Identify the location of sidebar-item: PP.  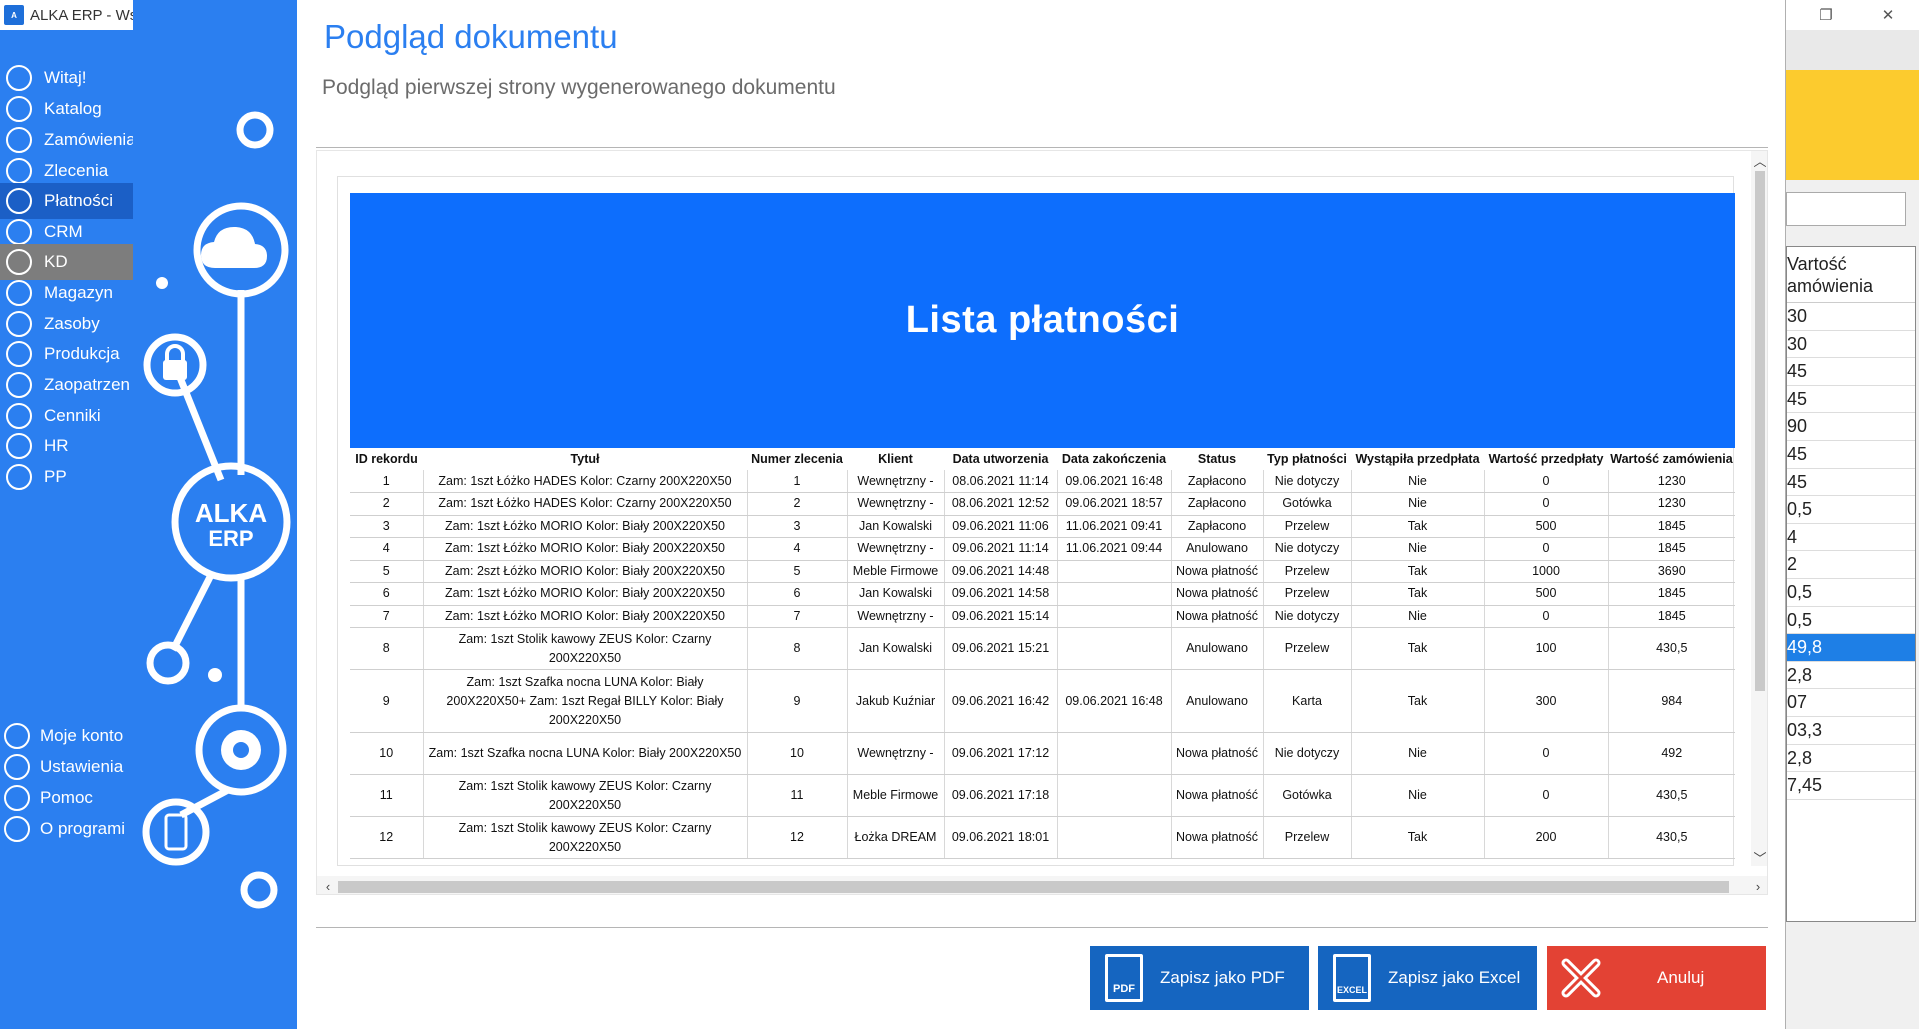
(66, 477).